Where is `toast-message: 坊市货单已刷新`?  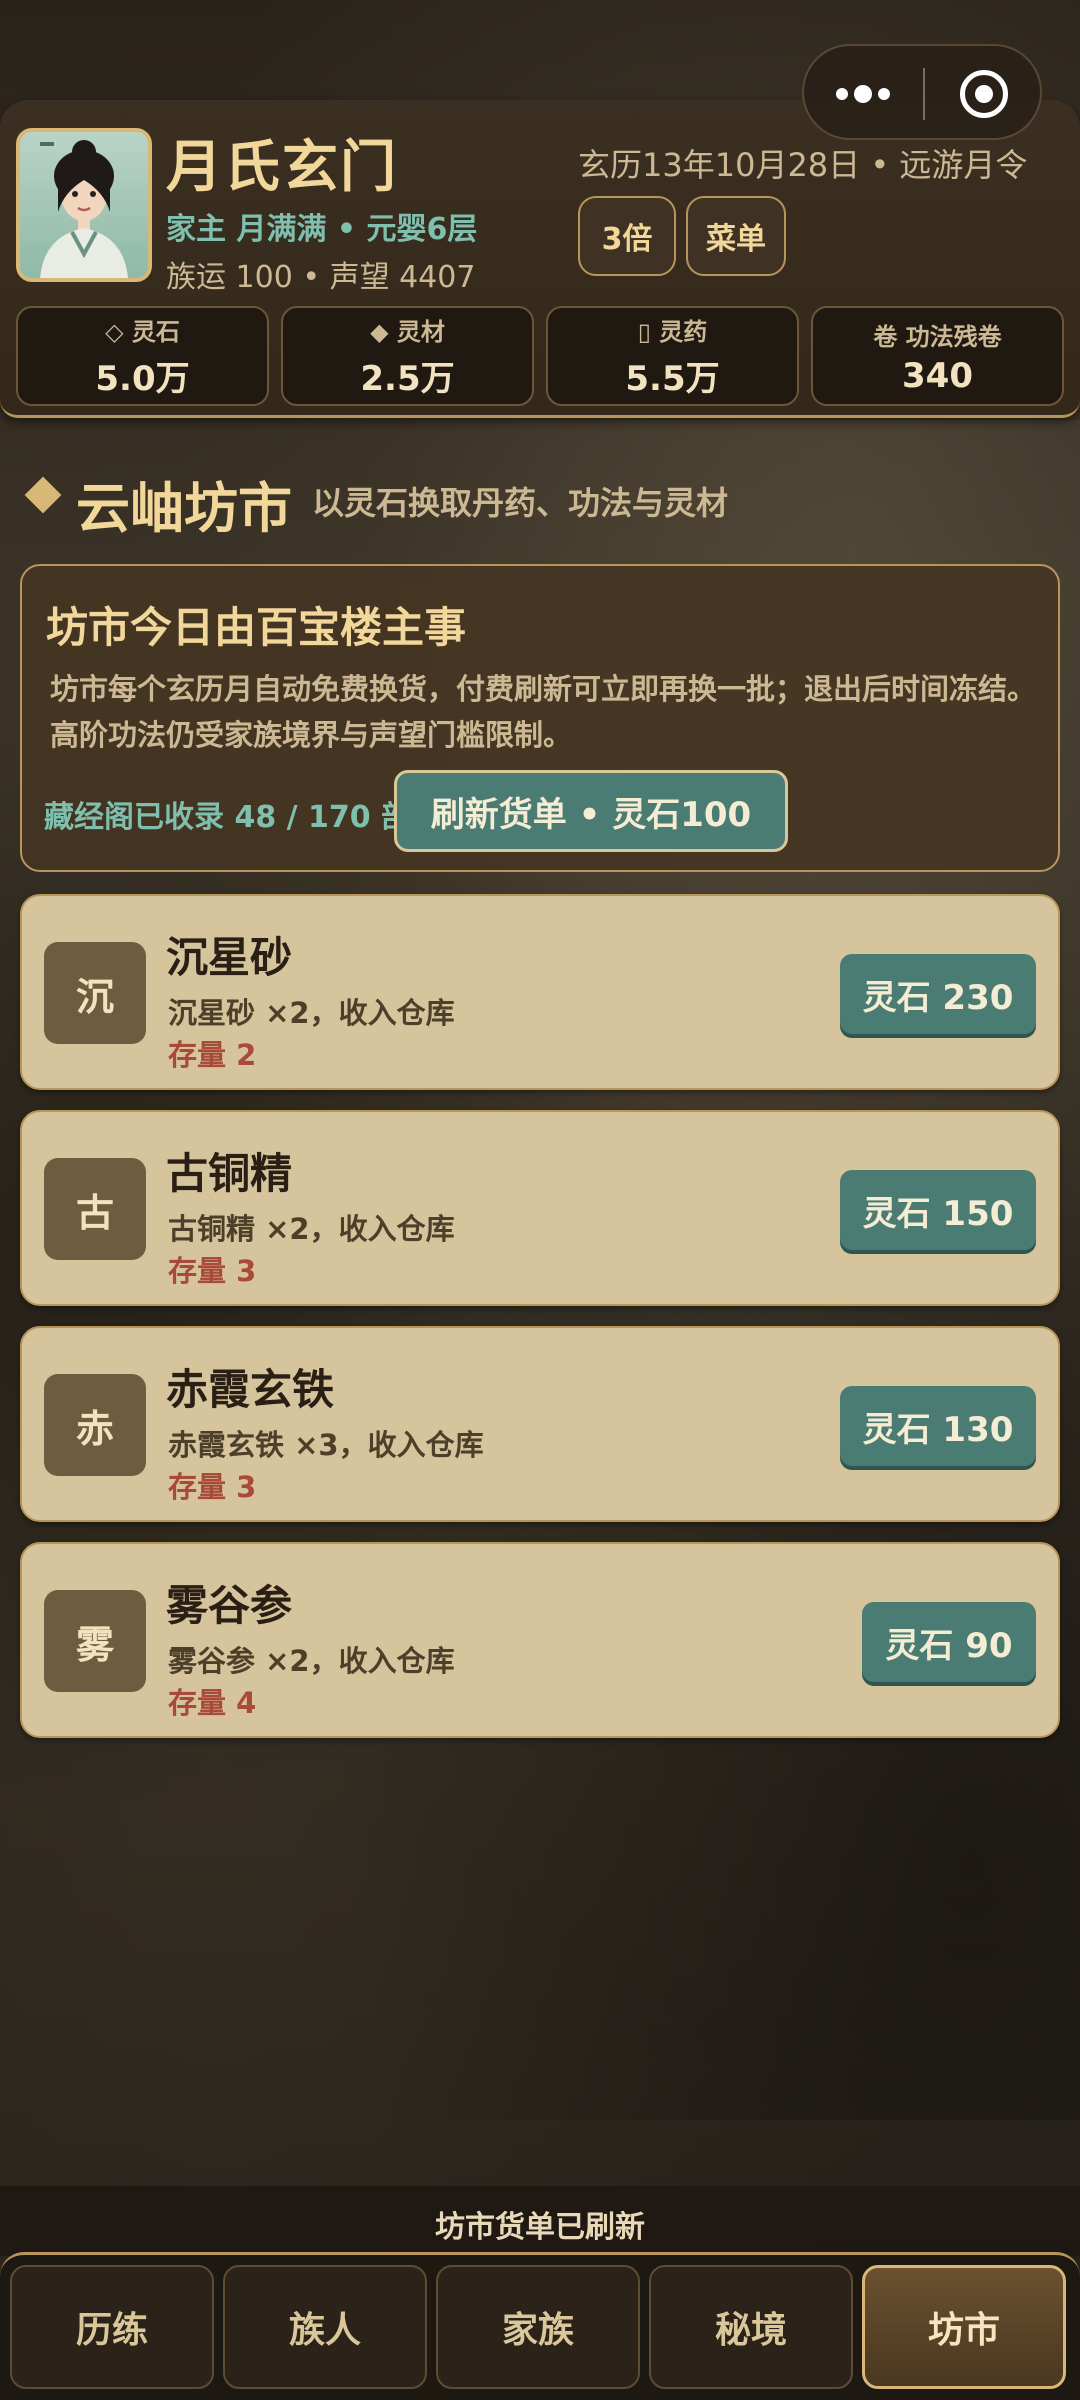 toast-message: 坊市货单已刷新 is located at coordinates (540, 2227).